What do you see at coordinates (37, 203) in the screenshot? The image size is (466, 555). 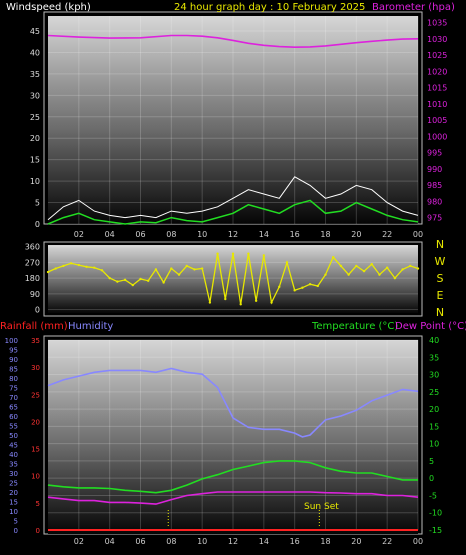 I see `windspeed-tick-label: 5` at bounding box center [37, 203].